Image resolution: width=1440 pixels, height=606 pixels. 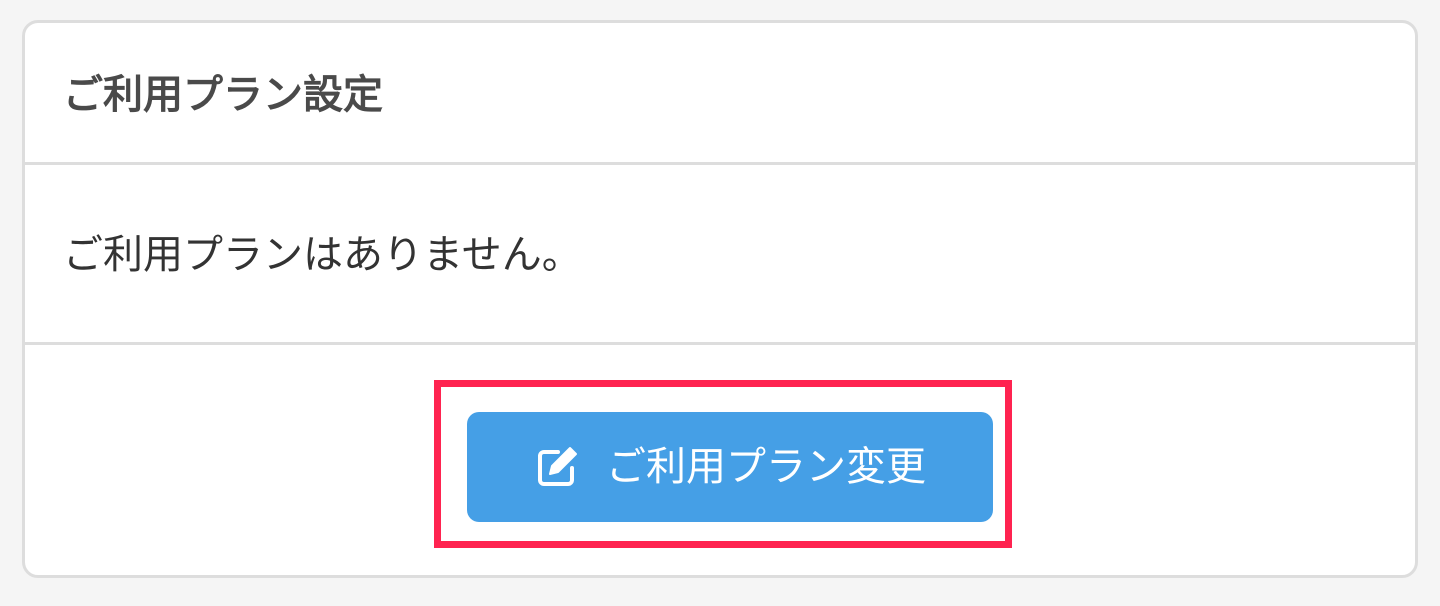 I want to click on edit-icon, so click(x=557, y=467).